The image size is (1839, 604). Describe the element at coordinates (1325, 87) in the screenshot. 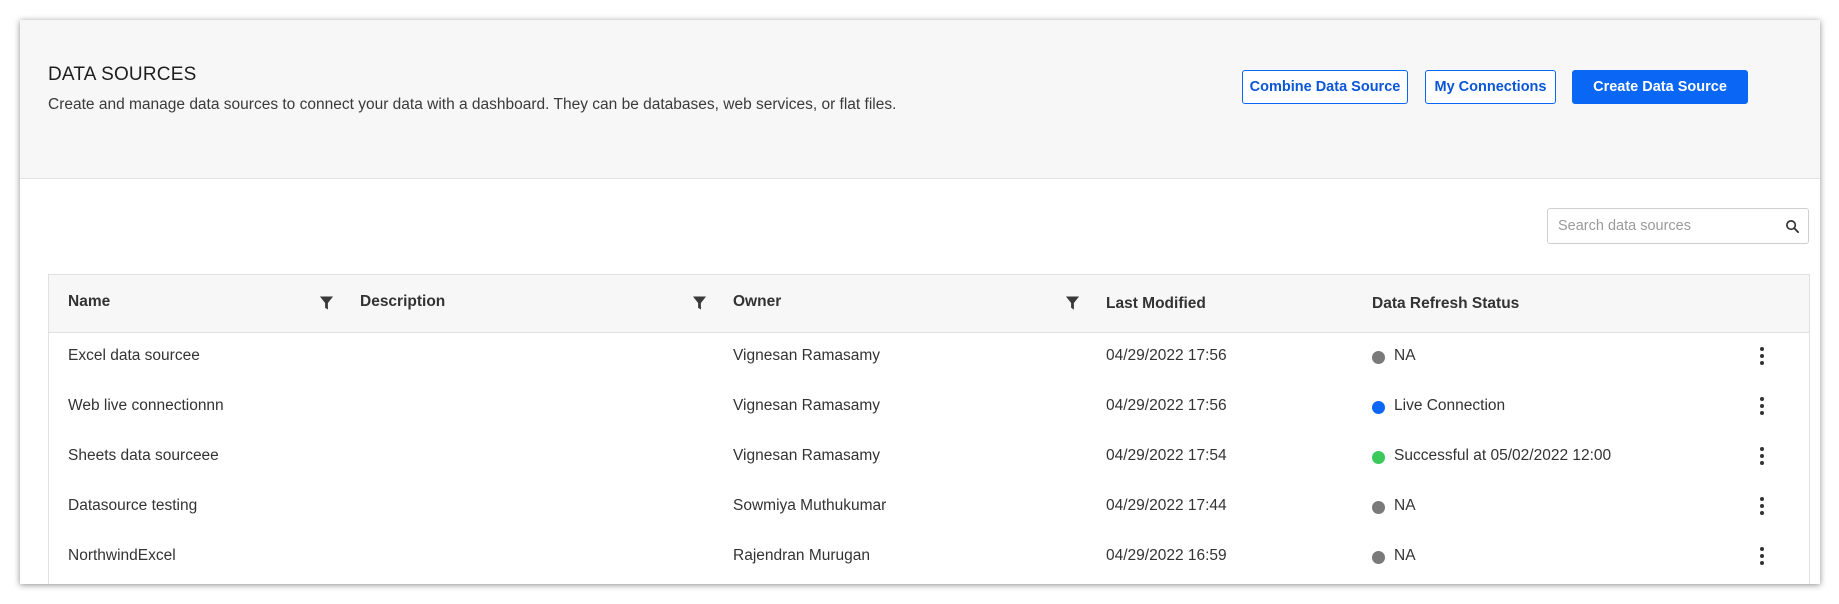

I see `combine-data-source-button: Combine Data Source` at that location.